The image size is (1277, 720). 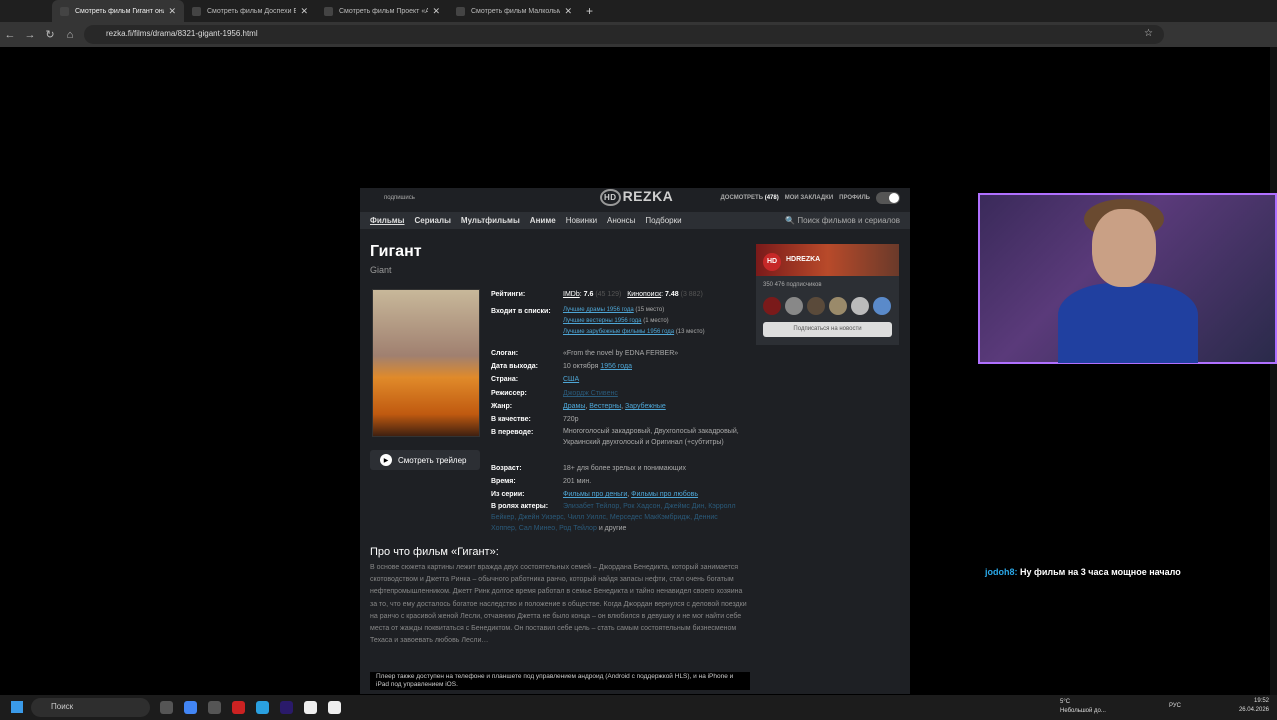 What do you see at coordinates (521, 311) in the screenshot?
I see `lists-label: Входит в списки:` at bounding box center [521, 311].